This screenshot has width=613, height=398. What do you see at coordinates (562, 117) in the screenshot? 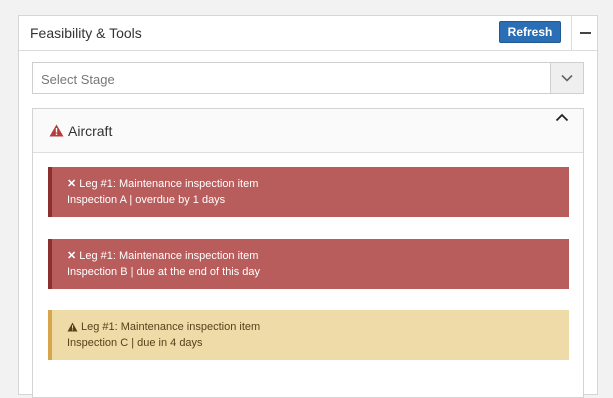
I see `chevron-up-icon` at bounding box center [562, 117].